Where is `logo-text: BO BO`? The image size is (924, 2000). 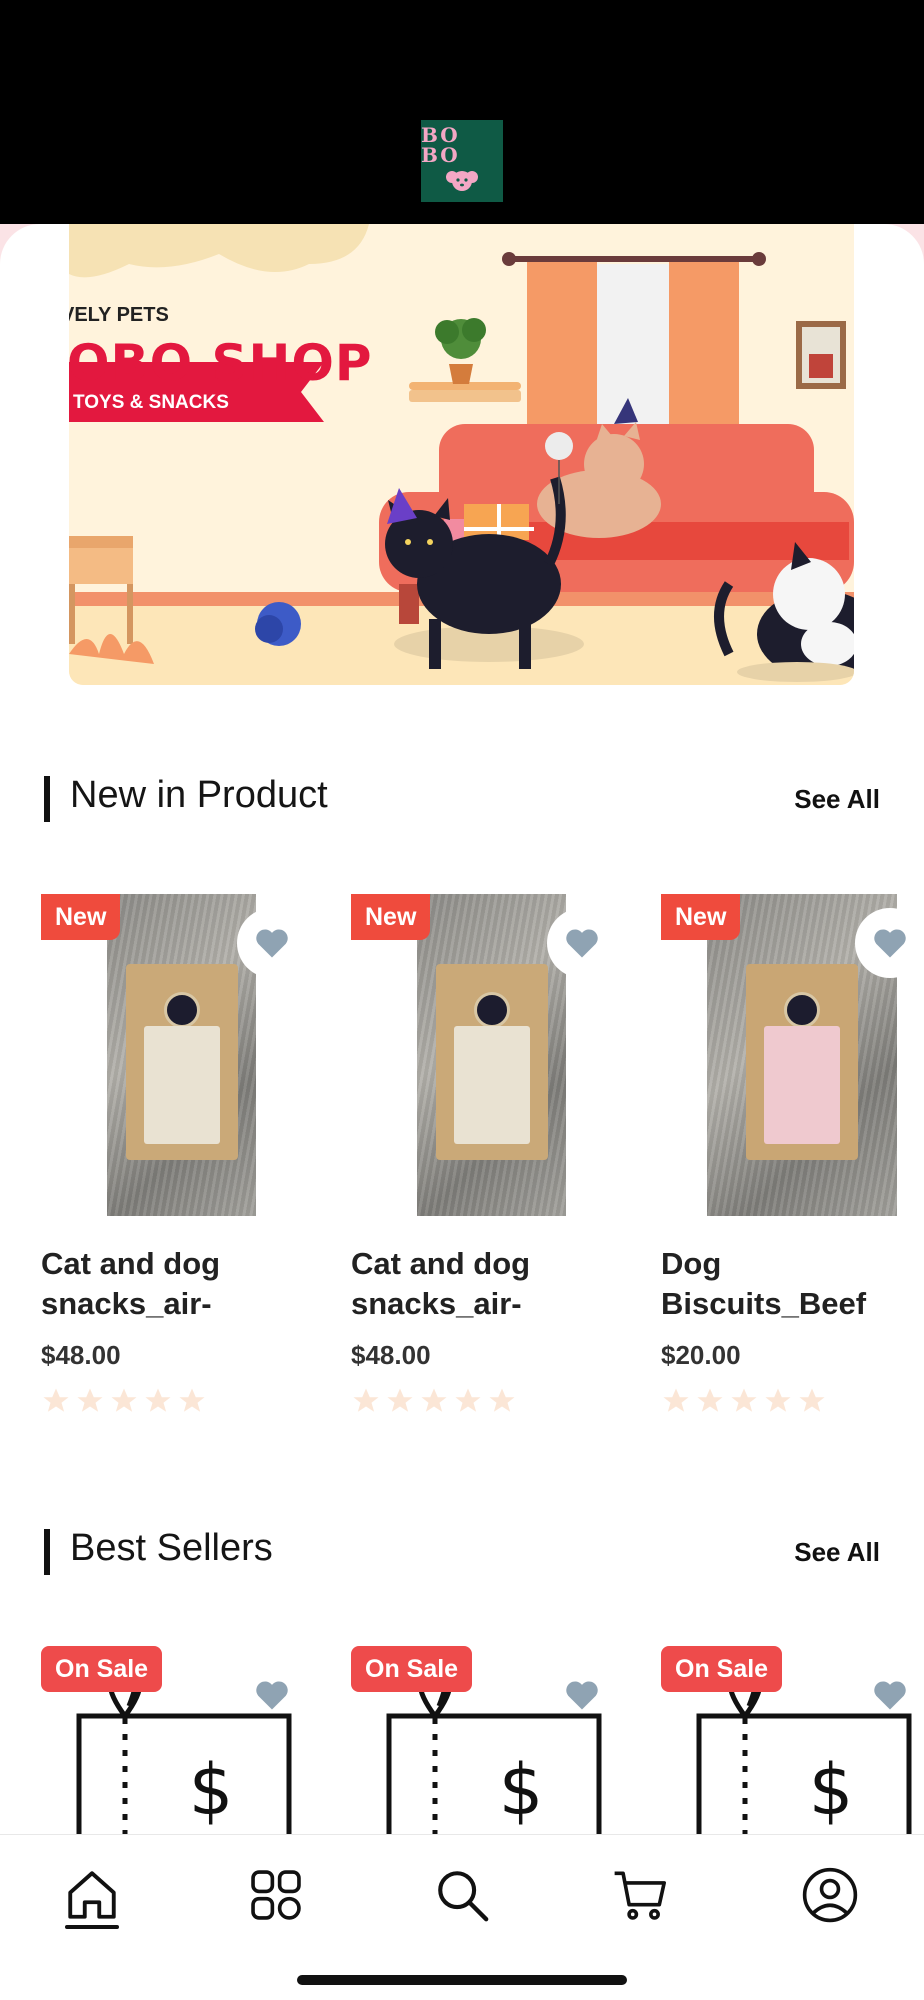 logo-text: BO BO is located at coordinates (440, 145).